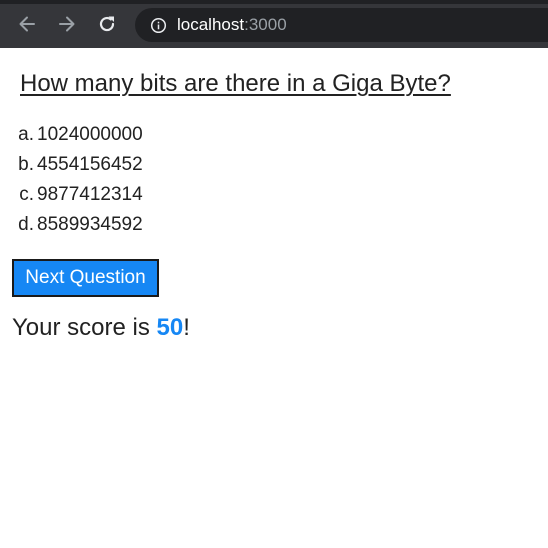 The image size is (548, 548). I want to click on option-c: c. 9877412314, so click(71, 195).